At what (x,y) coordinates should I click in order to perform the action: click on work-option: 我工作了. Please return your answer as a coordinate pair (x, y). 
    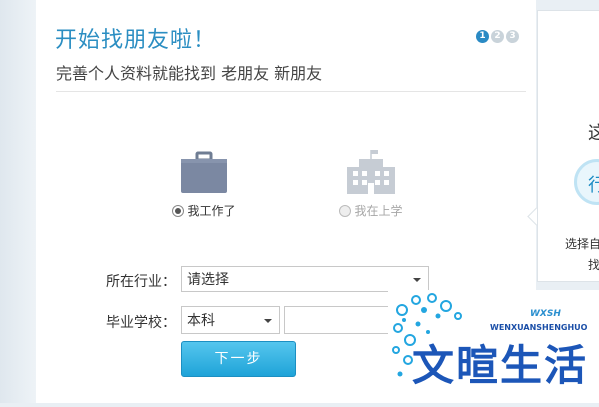
    Looking at the image, I should click on (204, 184).